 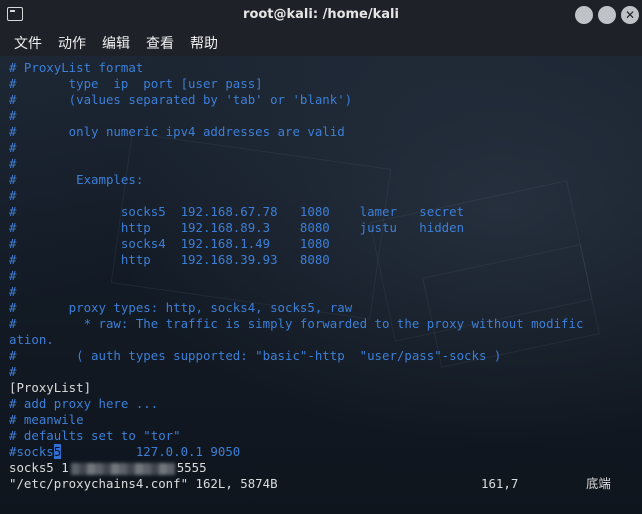 I want to click on menu-help: 帮助, so click(x=204, y=43).